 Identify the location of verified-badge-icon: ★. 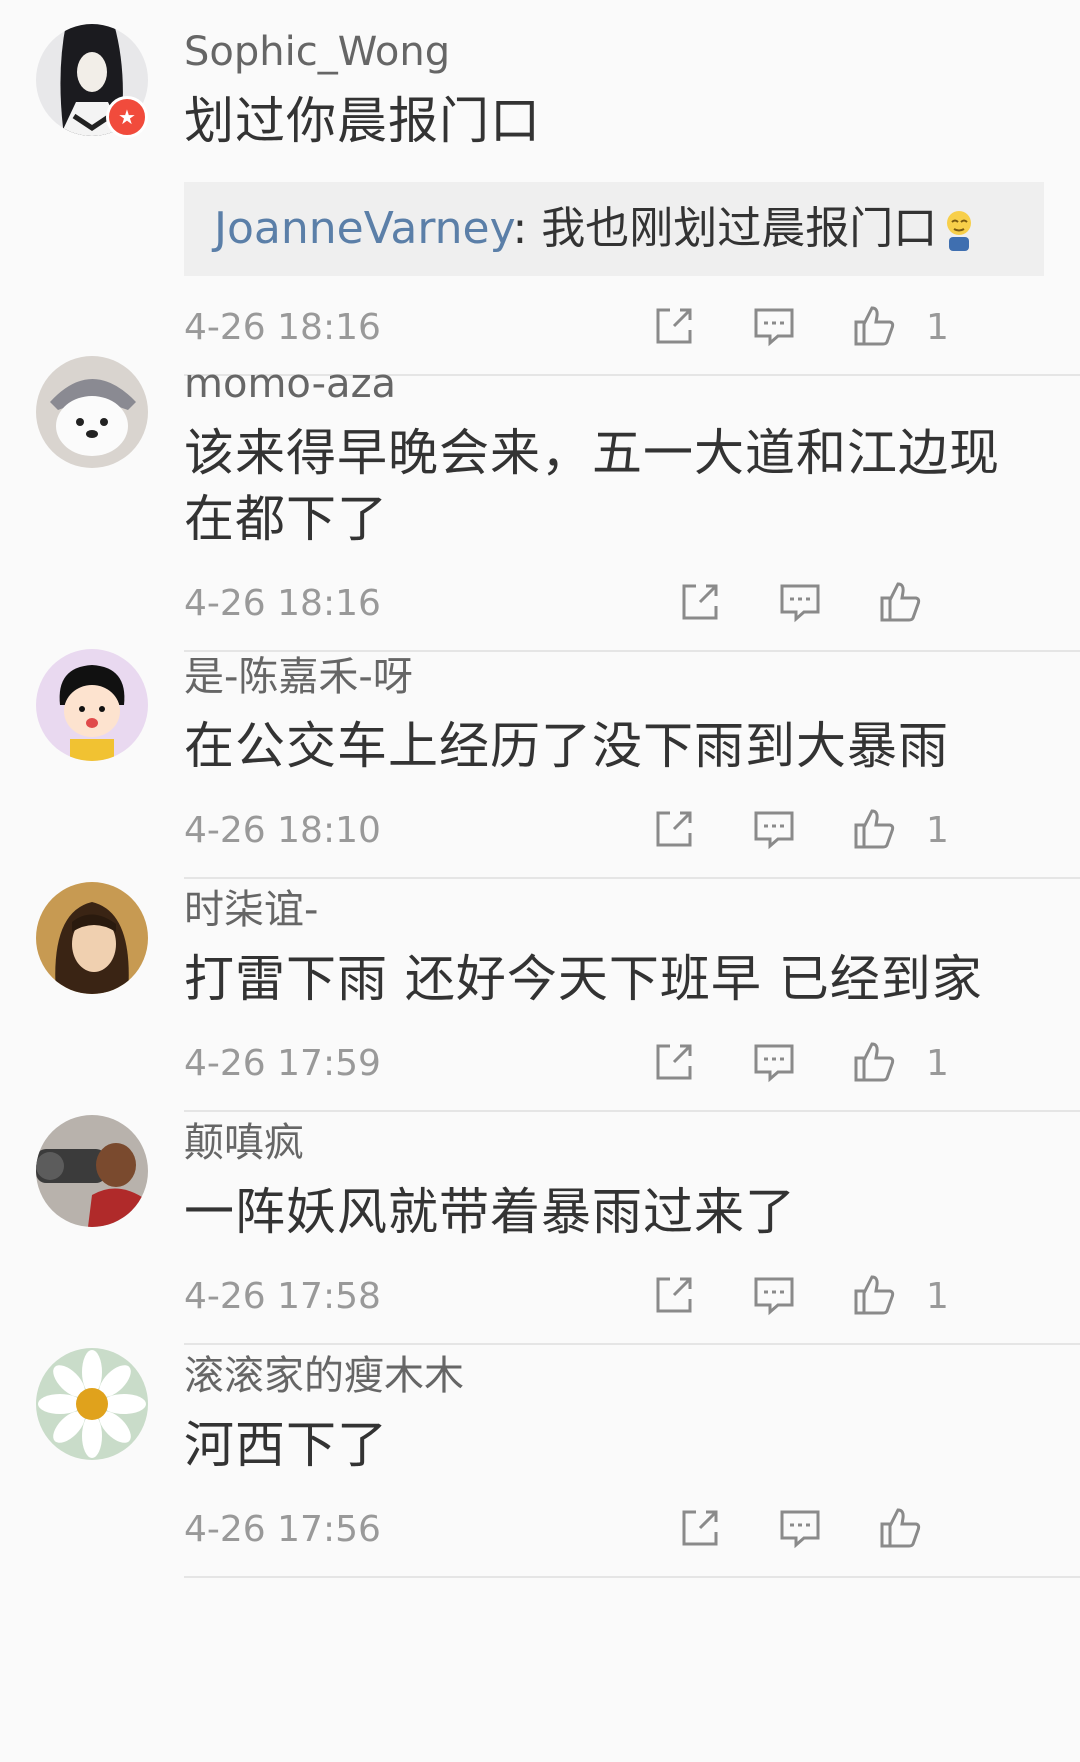
(127, 117).